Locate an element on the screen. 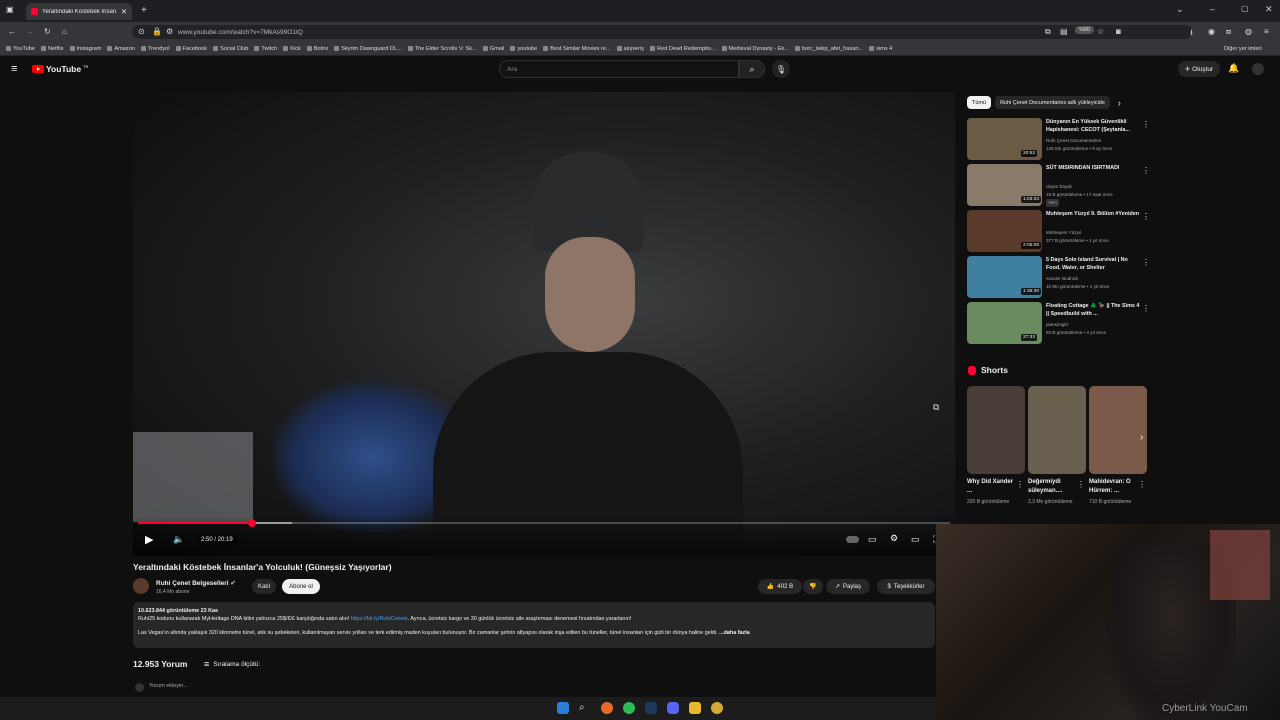 Image resolution: width=1280 pixels, height=720 pixels. tune-icon: ⚙ is located at coordinates (169, 31).